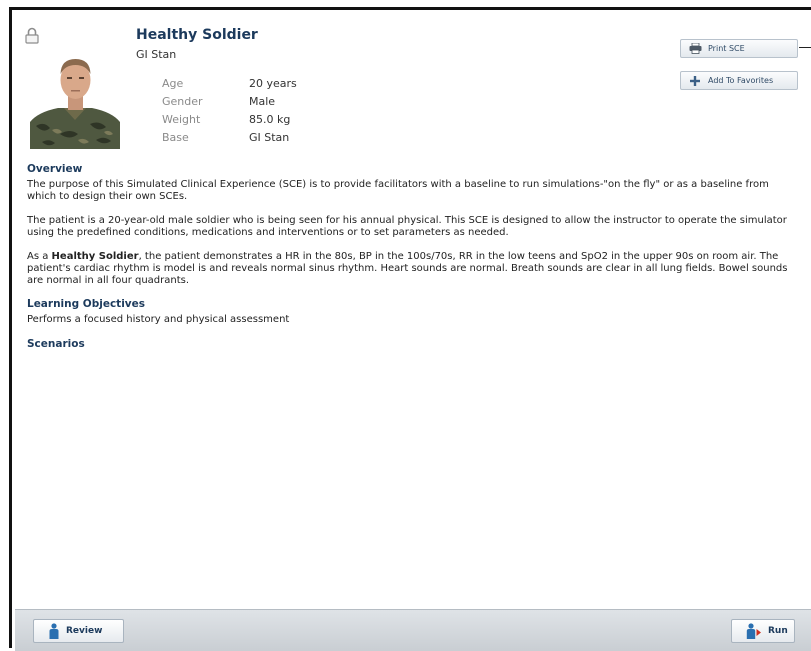  What do you see at coordinates (229, 138) in the screenshot?
I see `info-row-base: Base GI Stan` at bounding box center [229, 138].